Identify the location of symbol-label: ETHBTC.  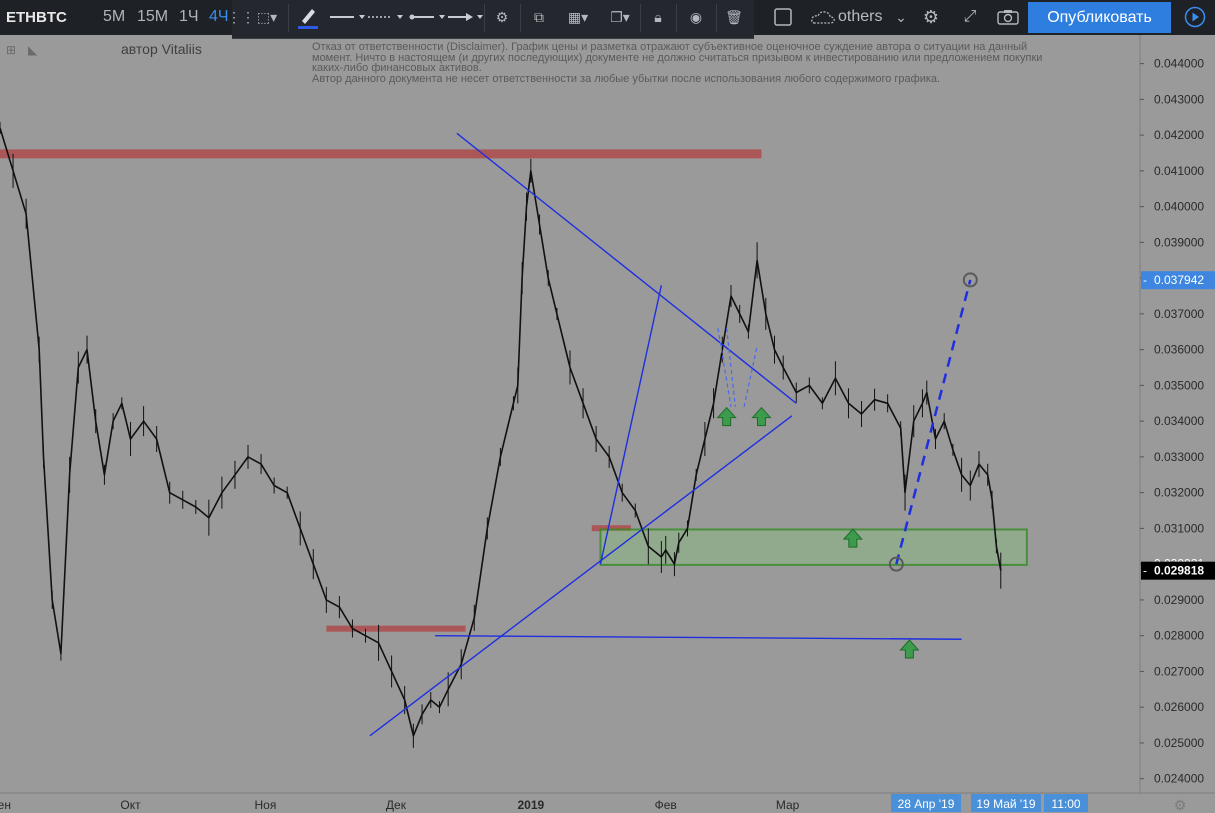
(36, 17).